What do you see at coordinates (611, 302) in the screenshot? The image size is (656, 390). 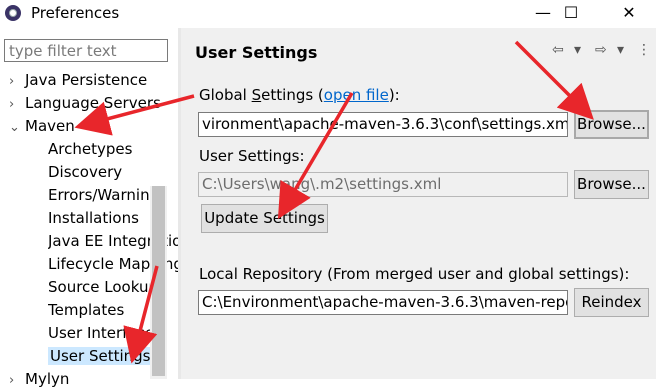 I see `reindex-button: Reindex` at bounding box center [611, 302].